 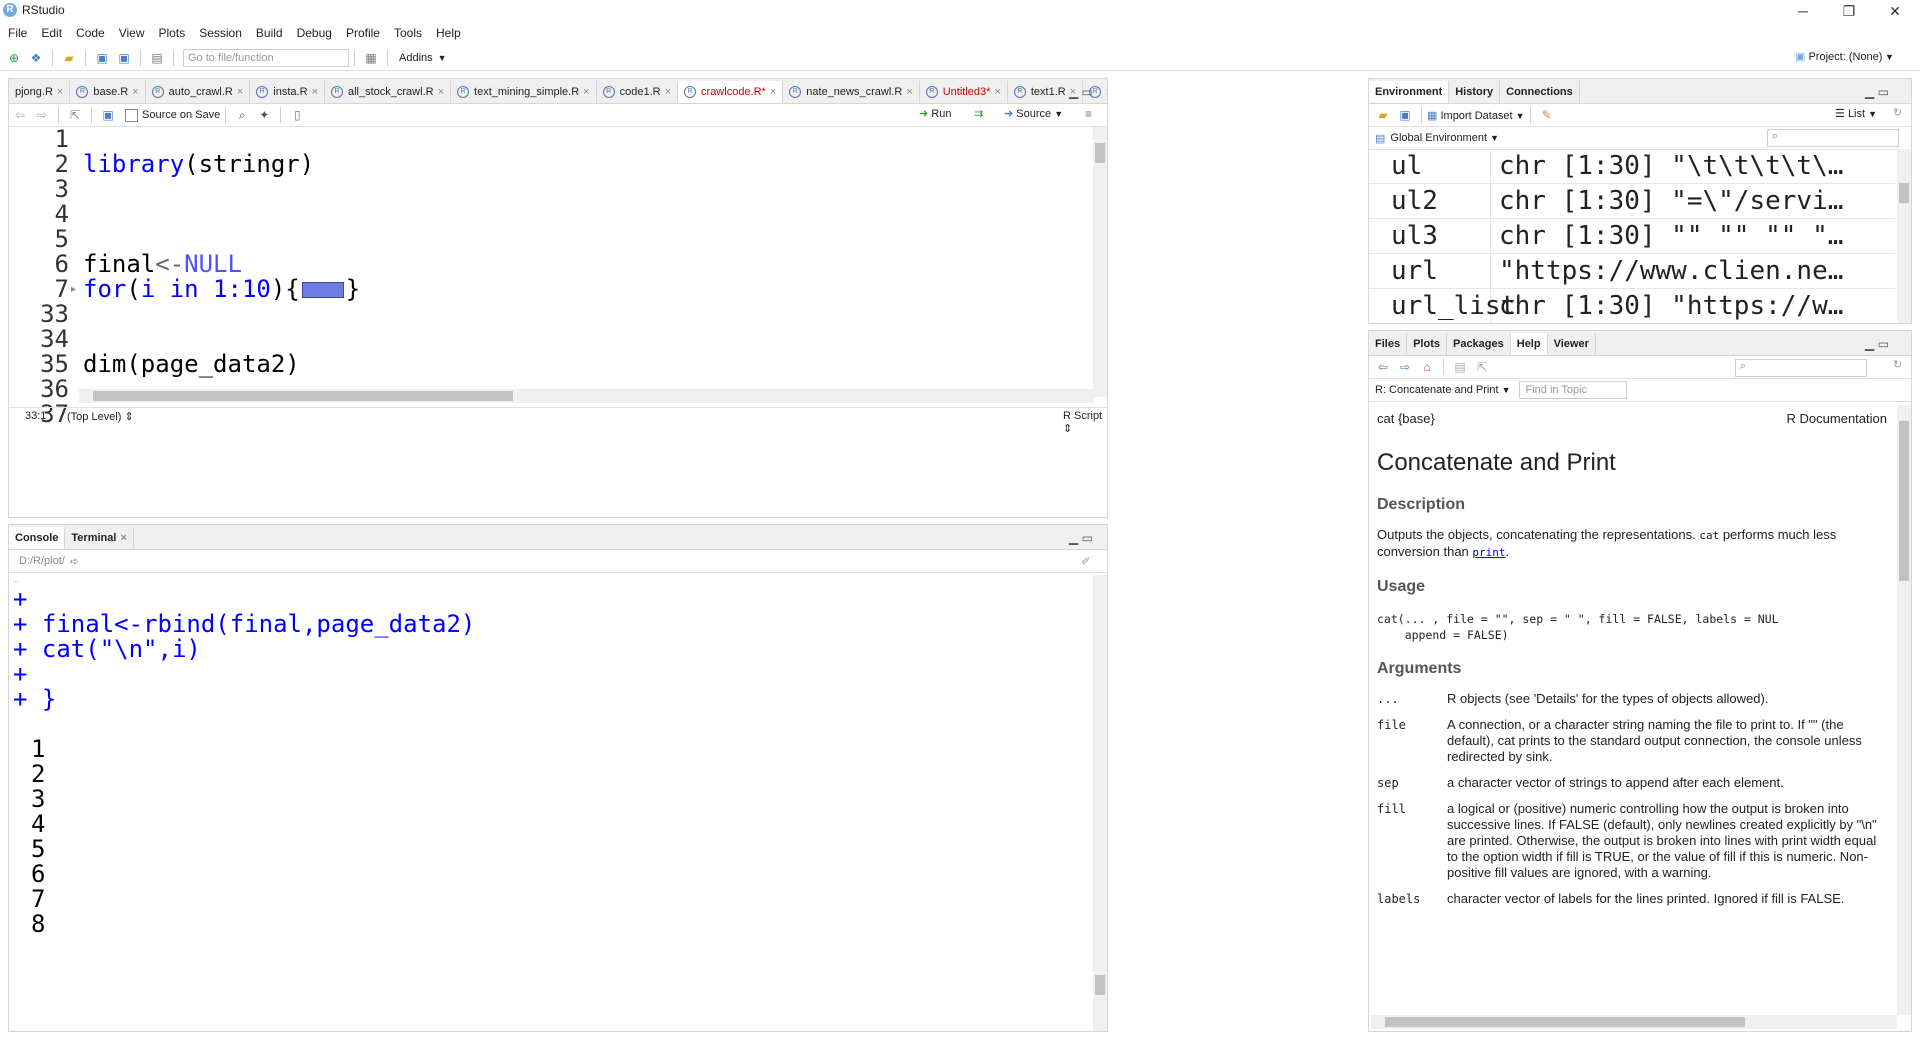 I want to click on environment-vertical-scrollbar, so click(x=1904, y=236).